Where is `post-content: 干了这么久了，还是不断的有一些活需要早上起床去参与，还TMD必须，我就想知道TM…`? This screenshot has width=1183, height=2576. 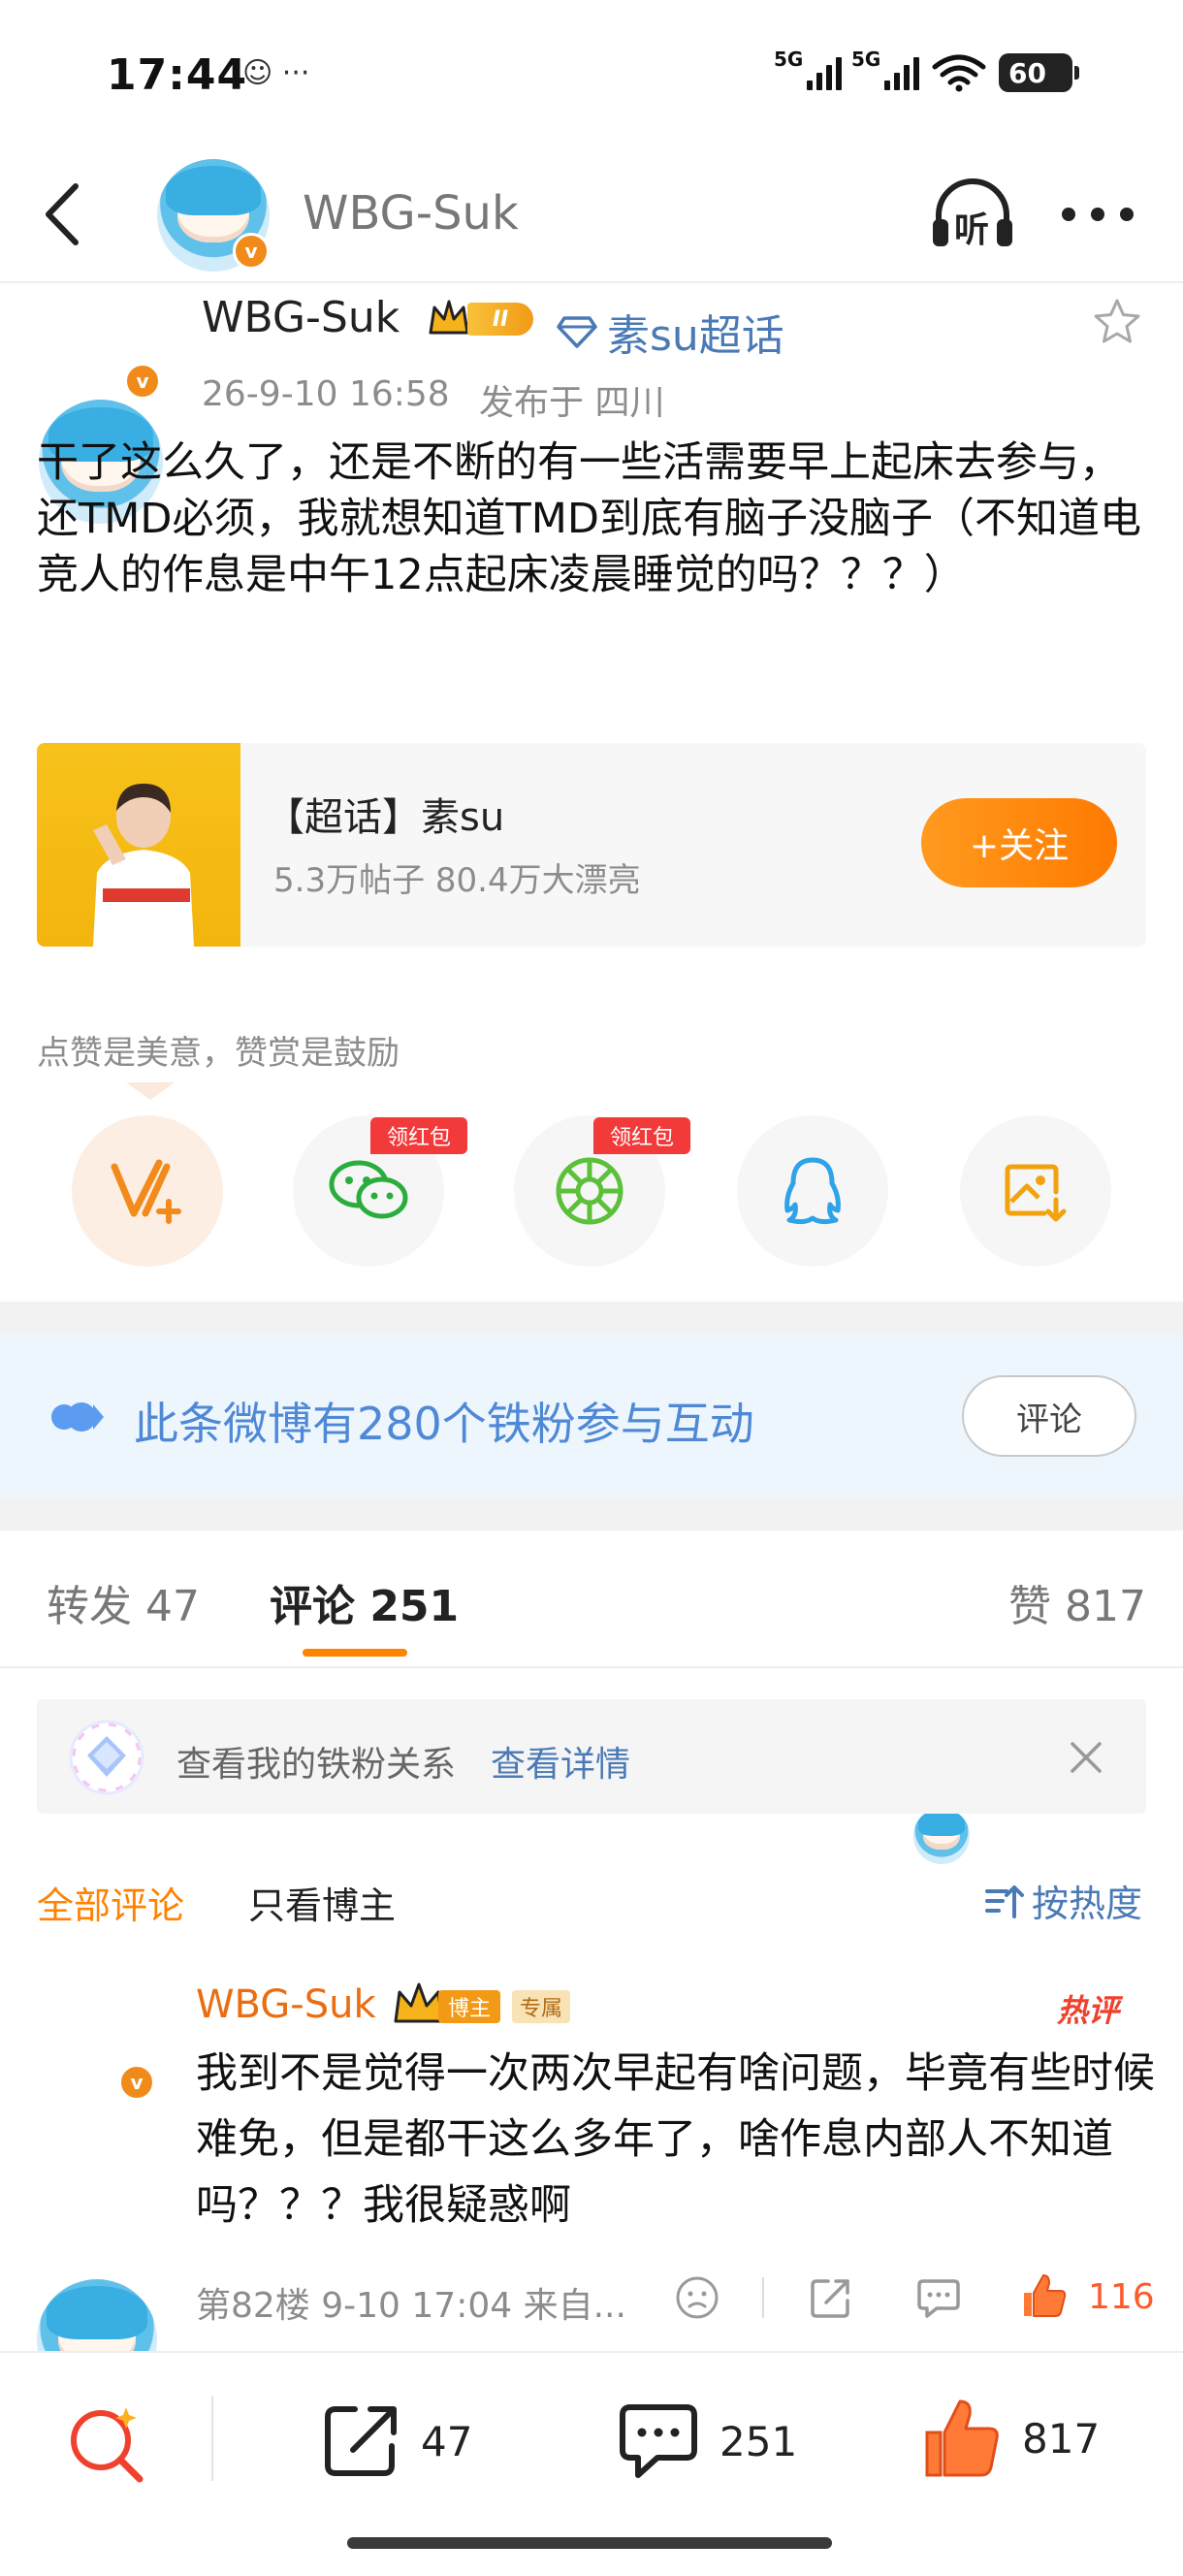
post-content: 干了这么久了，还是不断的有一些活需要早上起床去参与，还TMD必须，我就想知道TM… is located at coordinates (589, 518).